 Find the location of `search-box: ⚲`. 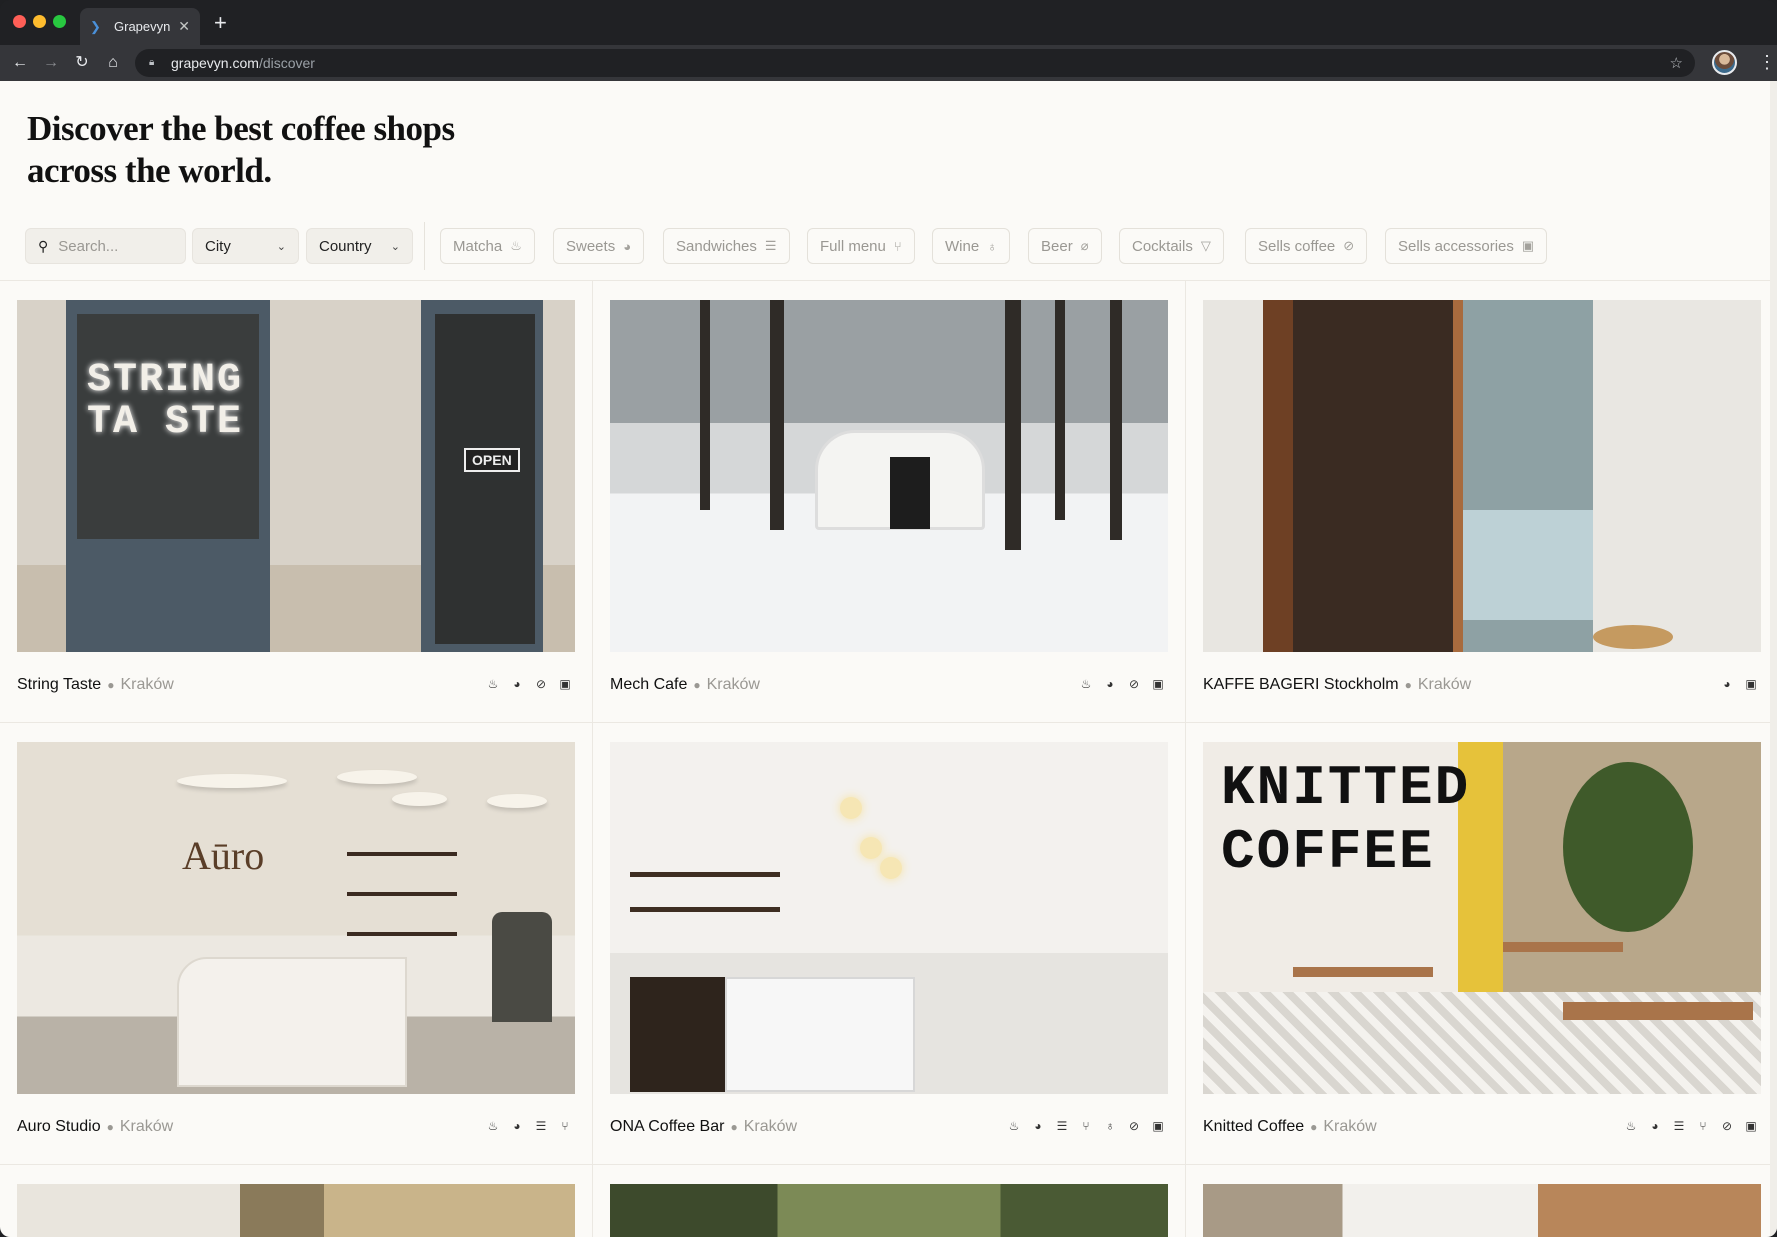

search-box: ⚲ is located at coordinates (105, 246).